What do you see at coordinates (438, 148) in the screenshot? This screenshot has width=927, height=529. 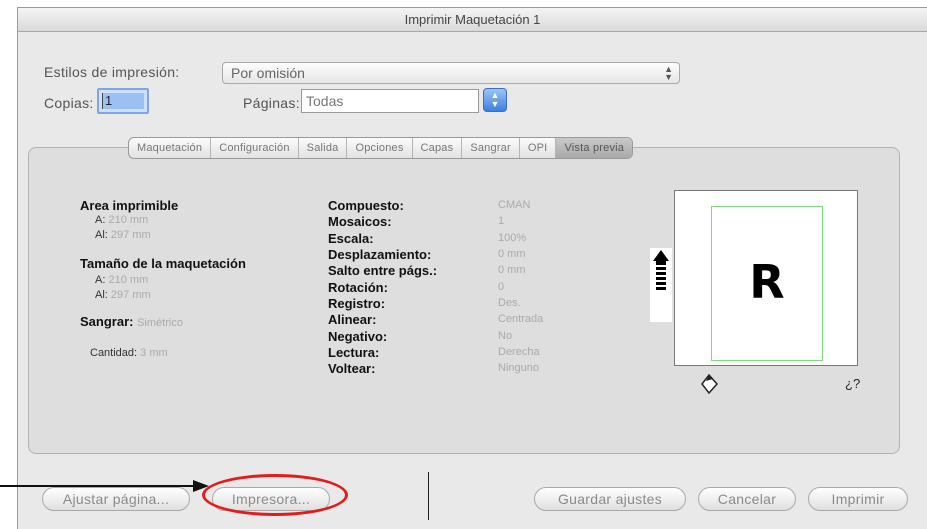 I see `tab-capas: Capas` at bounding box center [438, 148].